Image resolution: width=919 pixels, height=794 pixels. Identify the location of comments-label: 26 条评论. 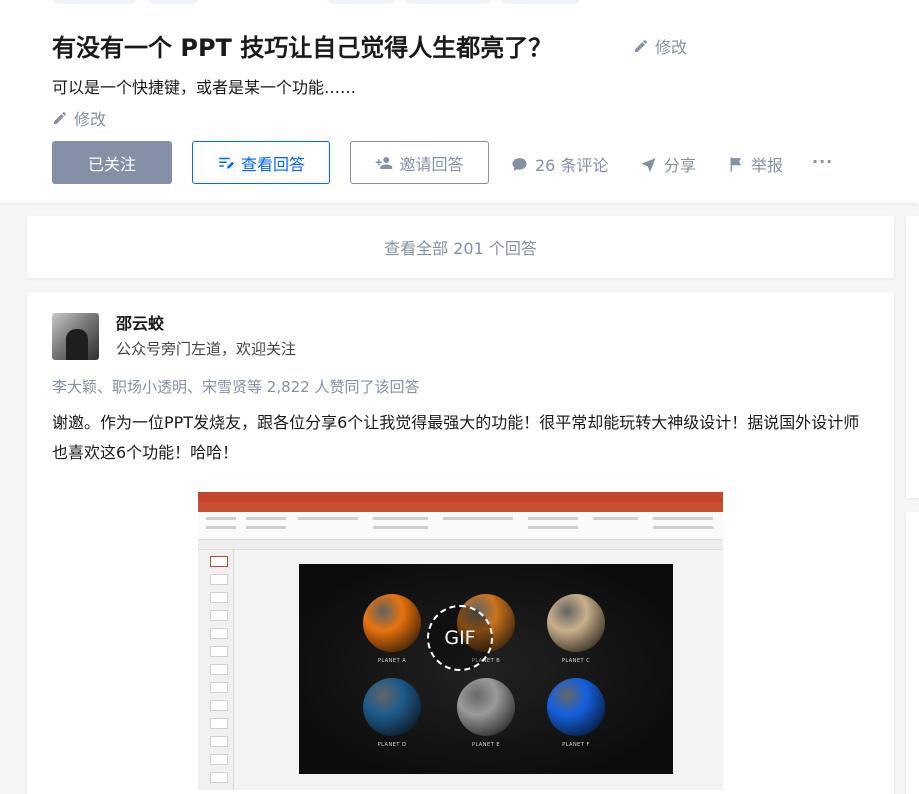
(572, 165).